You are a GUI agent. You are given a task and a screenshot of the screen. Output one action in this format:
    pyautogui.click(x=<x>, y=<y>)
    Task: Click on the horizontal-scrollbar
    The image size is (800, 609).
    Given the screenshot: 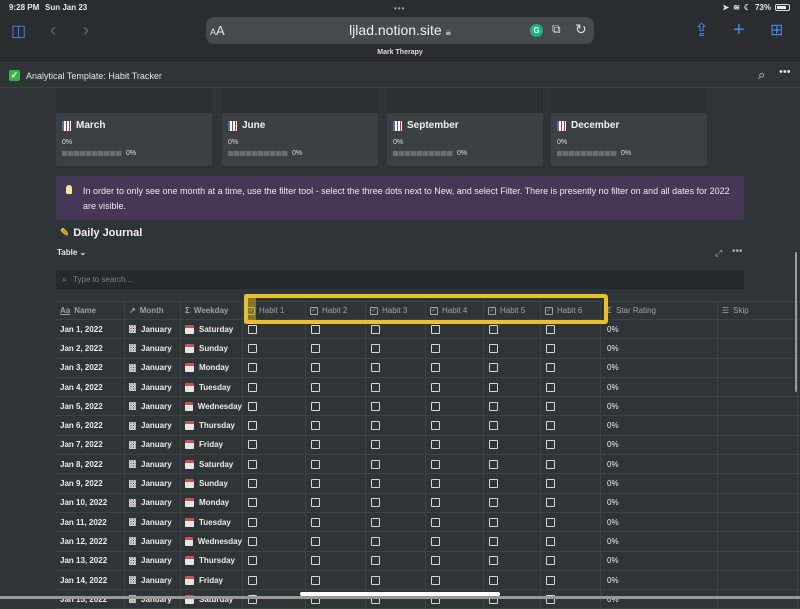 What is the action you would take?
    pyautogui.click(x=400, y=597)
    